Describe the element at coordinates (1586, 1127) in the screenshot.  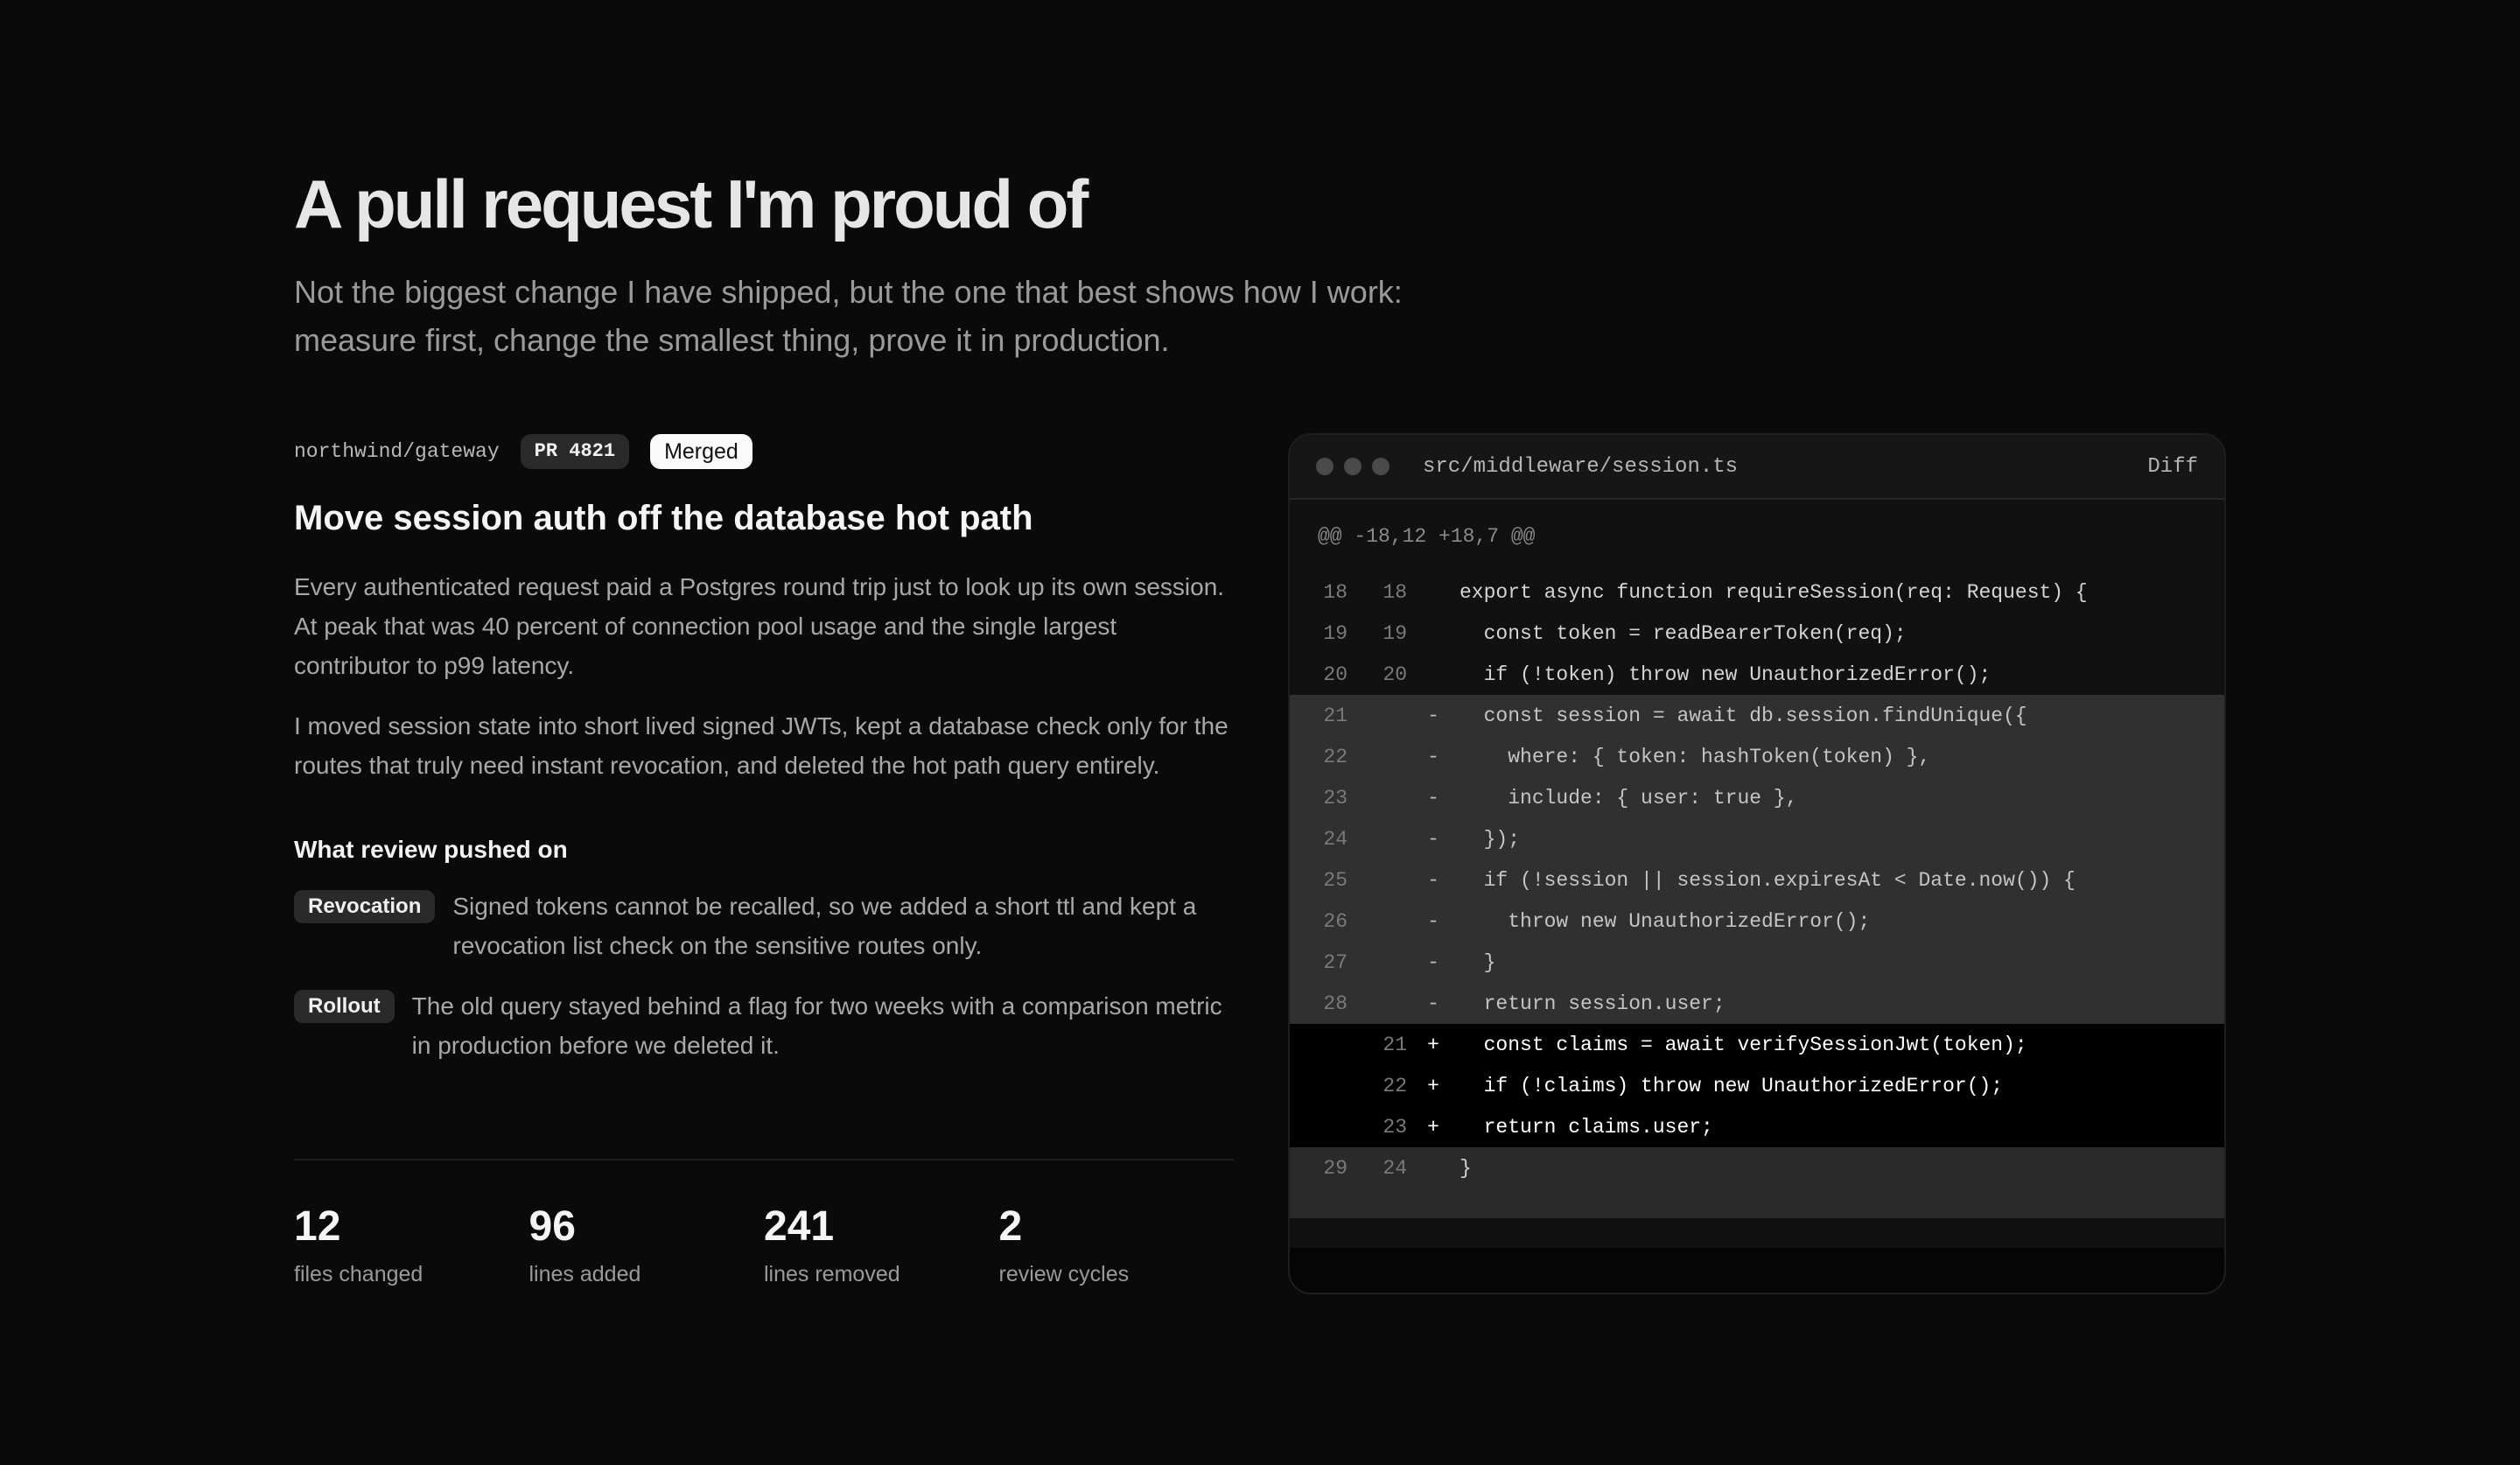
I see `code-text: return claims.user;` at that location.